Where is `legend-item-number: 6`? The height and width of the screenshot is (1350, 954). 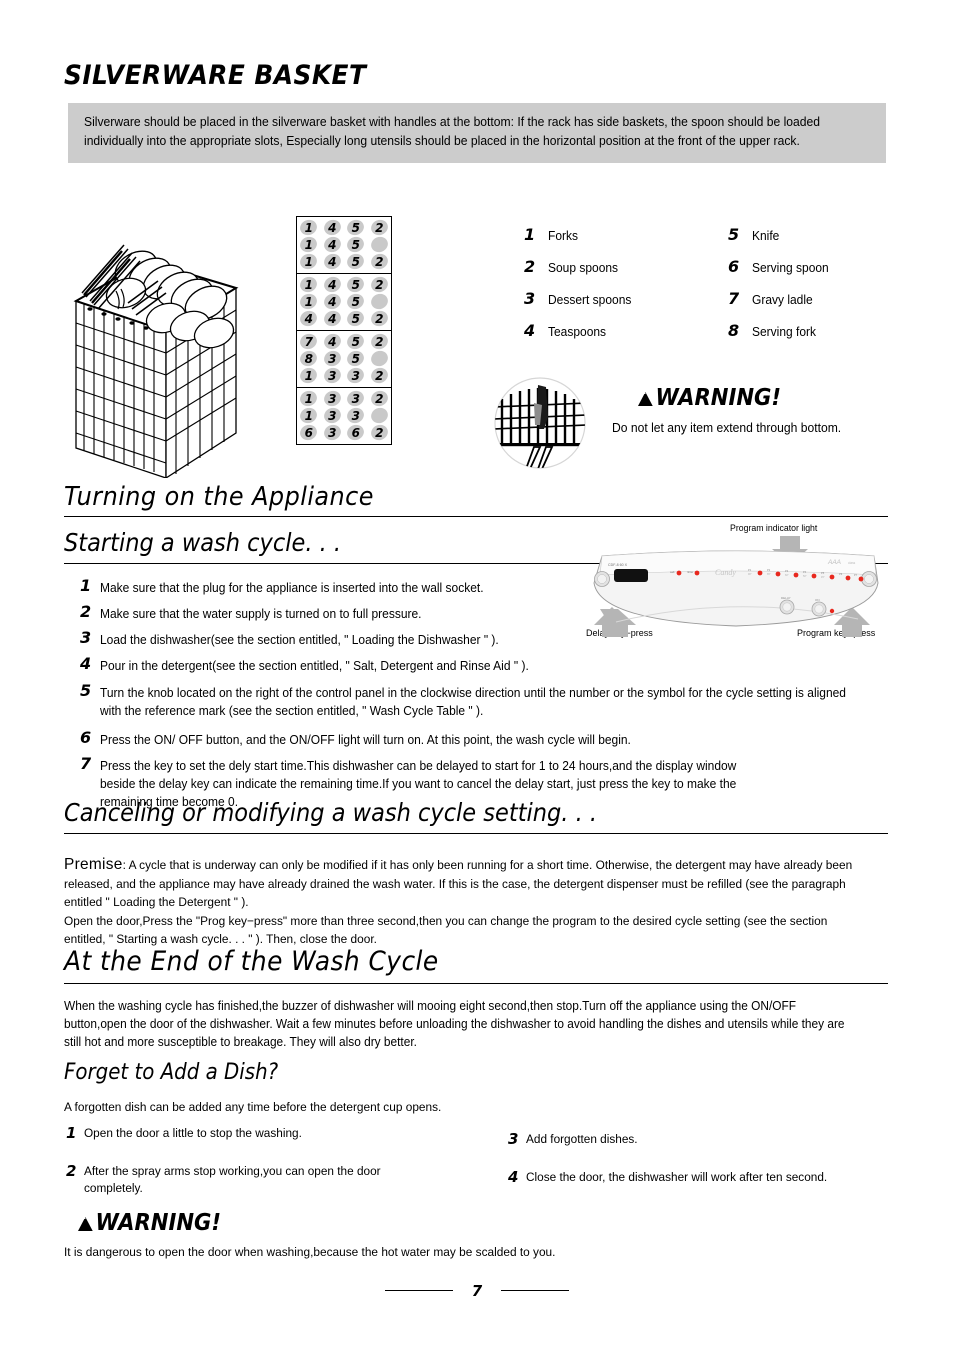
legend-item-number: 6 is located at coordinates (734, 266).